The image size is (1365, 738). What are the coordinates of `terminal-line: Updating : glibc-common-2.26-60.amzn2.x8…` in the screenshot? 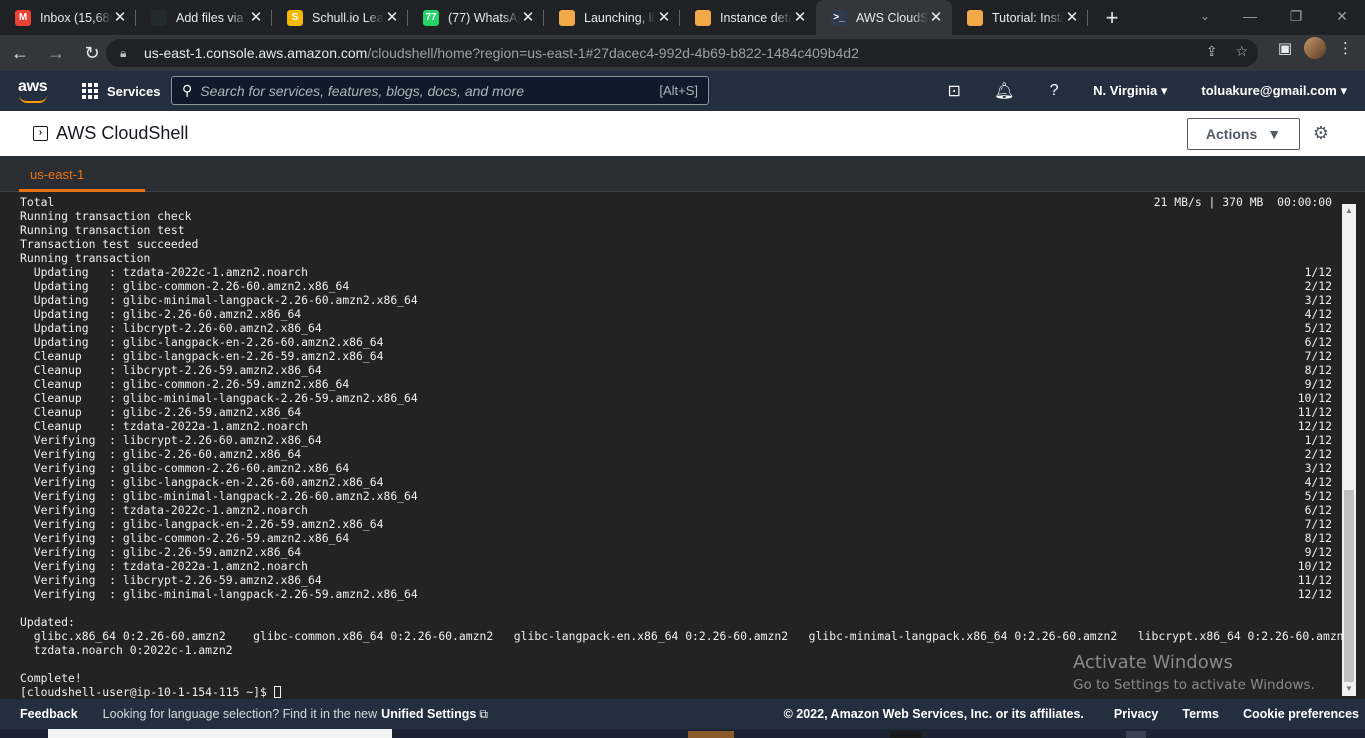 It's located at (680, 286).